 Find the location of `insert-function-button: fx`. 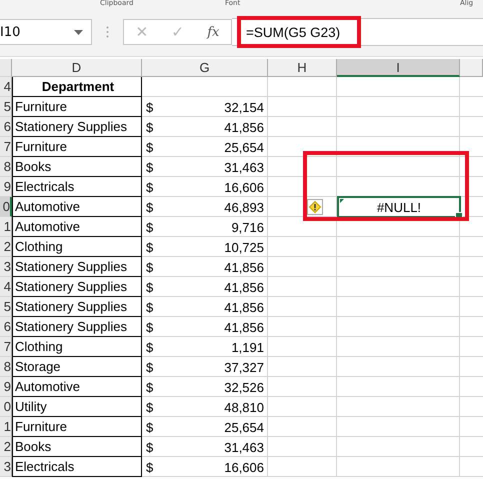

insert-function-button: fx is located at coordinates (213, 32).